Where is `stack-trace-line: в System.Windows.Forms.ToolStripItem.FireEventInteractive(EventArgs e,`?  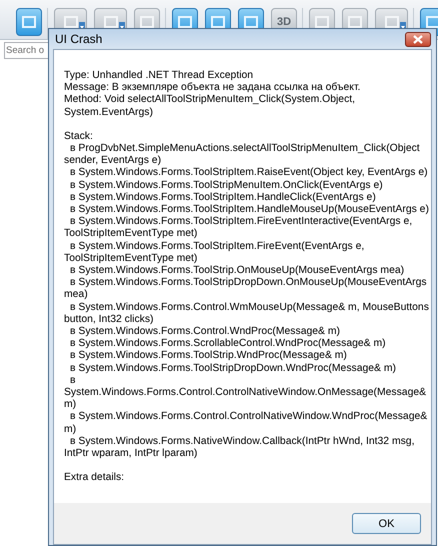
stack-trace-line: в System.Windows.Forms.ToolStripItem.FireEventInteractive(EventArgs e, is located at coordinates (241, 222).